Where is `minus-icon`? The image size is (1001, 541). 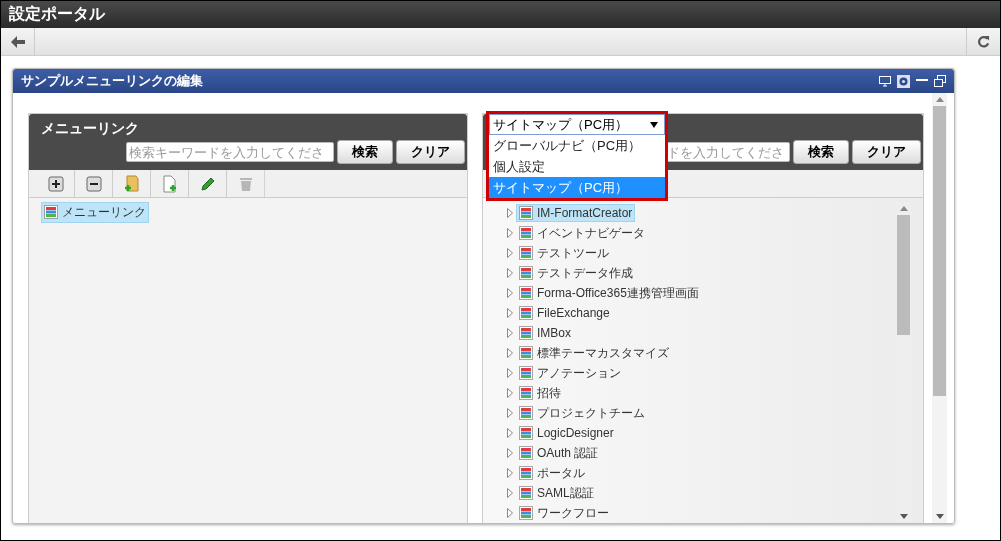
minus-icon is located at coordinates (93, 183).